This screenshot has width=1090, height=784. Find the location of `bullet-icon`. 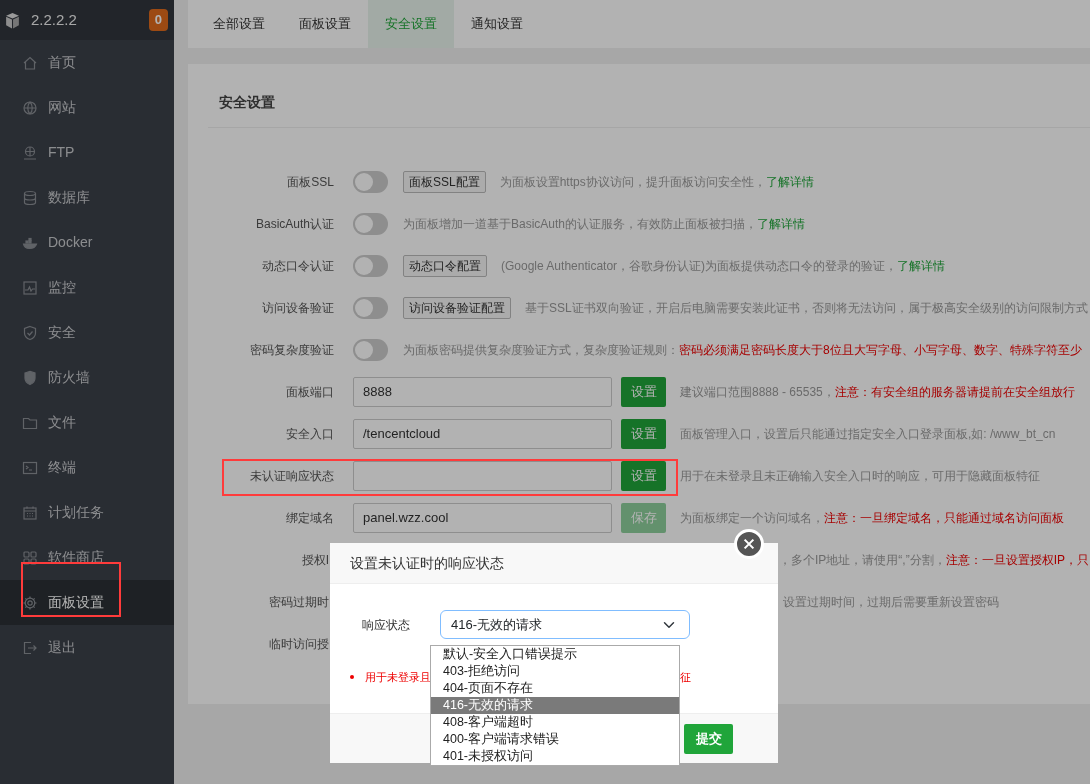

bullet-icon is located at coordinates (352, 677).